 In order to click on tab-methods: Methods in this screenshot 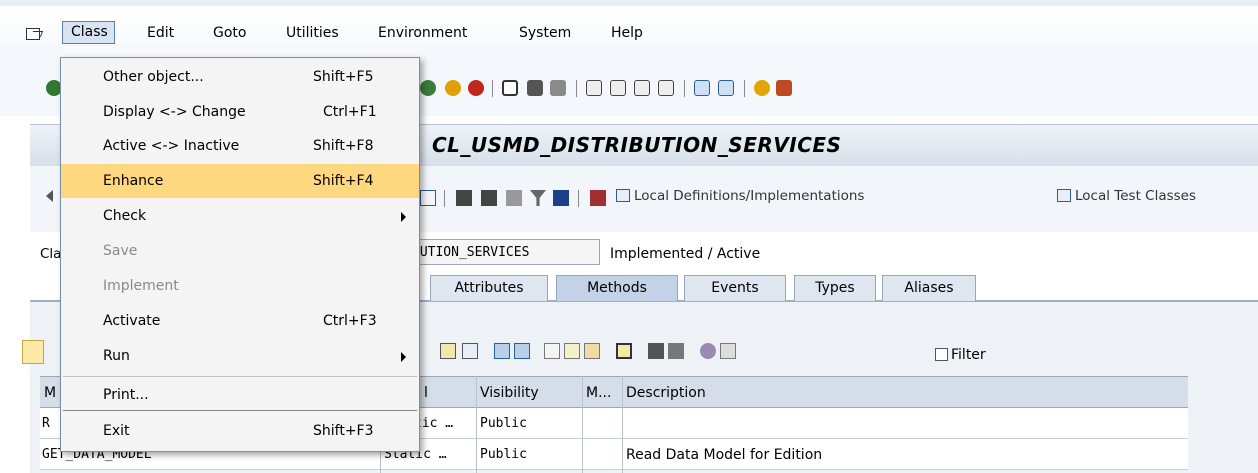, I will do `click(617, 288)`.